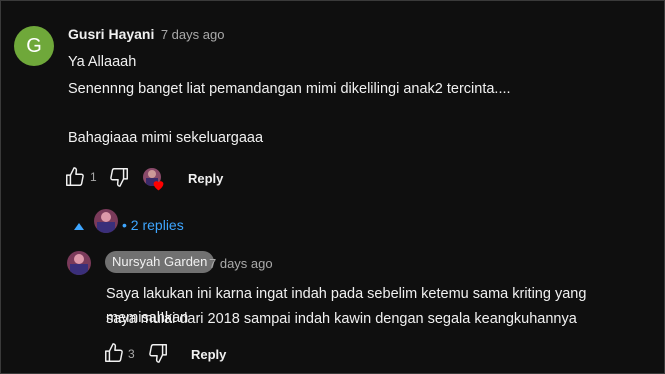 This screenshot has width=665, height=374. I want to click on author-chip: Nursyah Garden, so click(160, 262).